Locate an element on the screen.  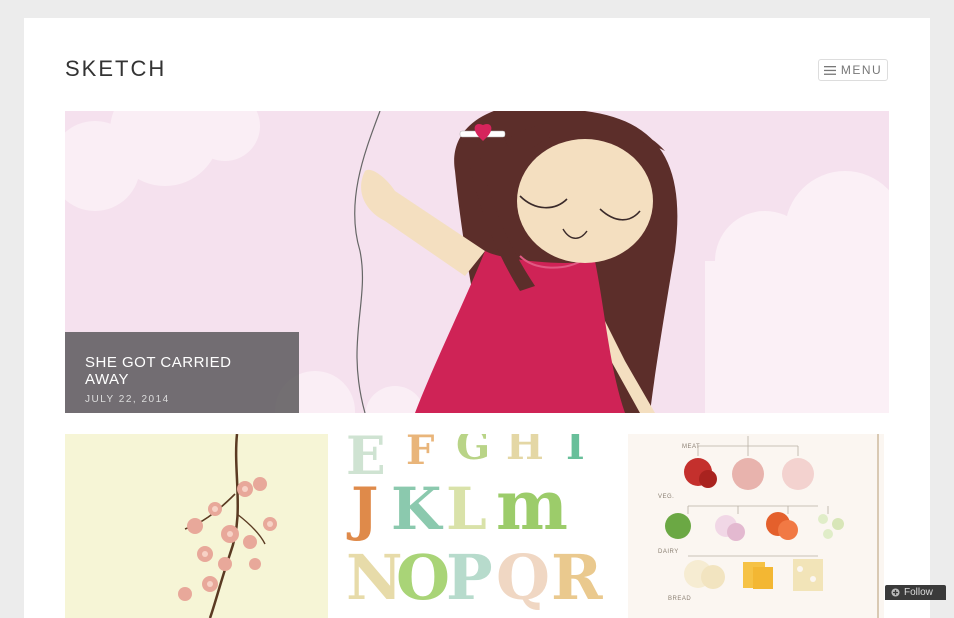
featured-post-date: JULY 22, 2014 is located at coordinates (127, 399).